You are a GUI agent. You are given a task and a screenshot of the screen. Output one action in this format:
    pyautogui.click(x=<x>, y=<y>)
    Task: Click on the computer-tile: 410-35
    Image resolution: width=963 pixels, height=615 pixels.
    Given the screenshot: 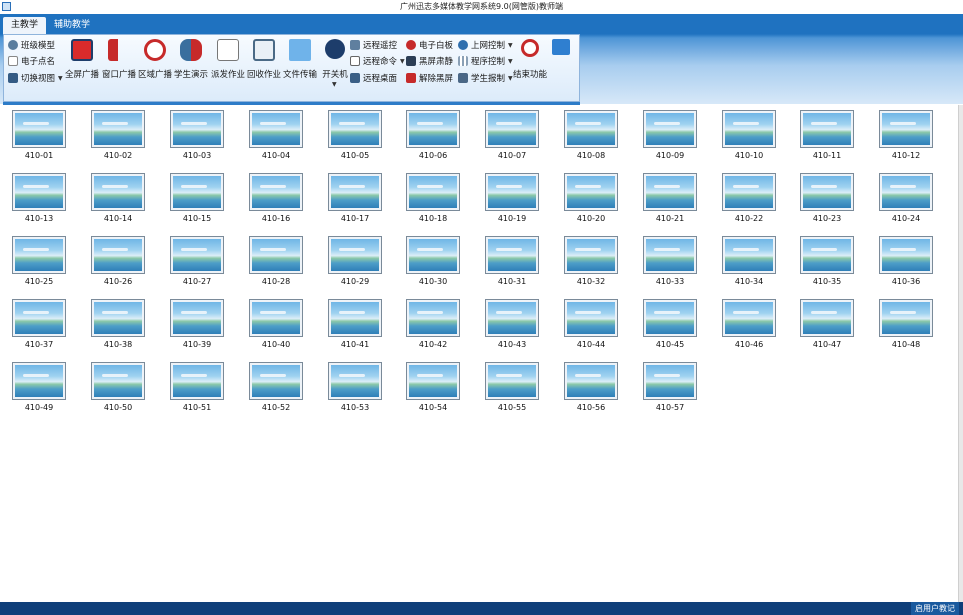 What is the action you would take?
    pyautogui.click(x=828, y=262)
    